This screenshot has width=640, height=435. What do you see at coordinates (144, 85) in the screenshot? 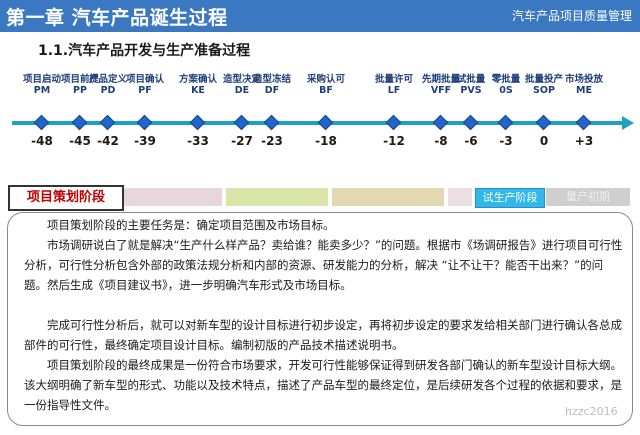
I see `milestone-label: 项目确认PF` at bounding box center [144, 85].